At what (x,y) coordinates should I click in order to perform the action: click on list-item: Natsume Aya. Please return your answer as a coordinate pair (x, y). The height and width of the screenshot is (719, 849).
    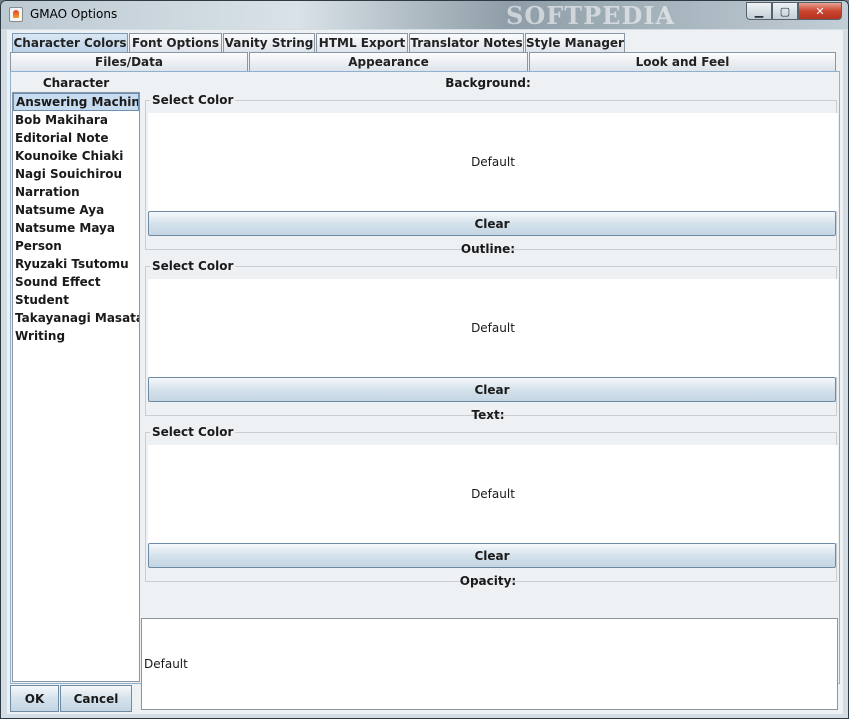
    Looking at the image, I should click on (76, 210).